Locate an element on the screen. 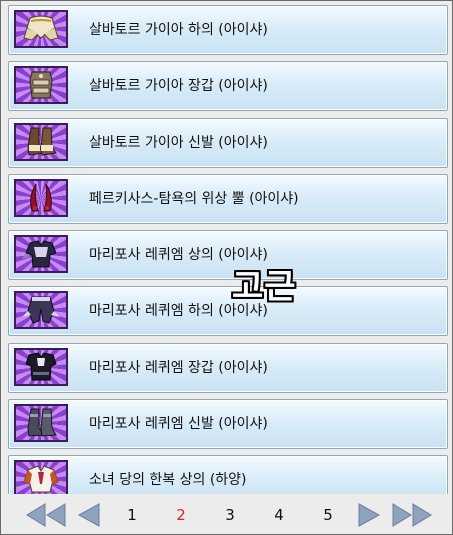 The image size is (453, 535). requiem-shoes-icon is located at coordinates (41, 423).